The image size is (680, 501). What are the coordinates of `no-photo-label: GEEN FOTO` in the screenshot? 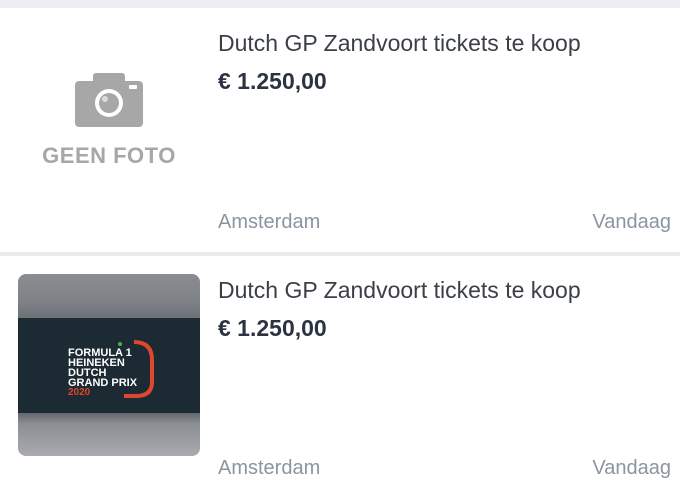 It's located at (109, 155).